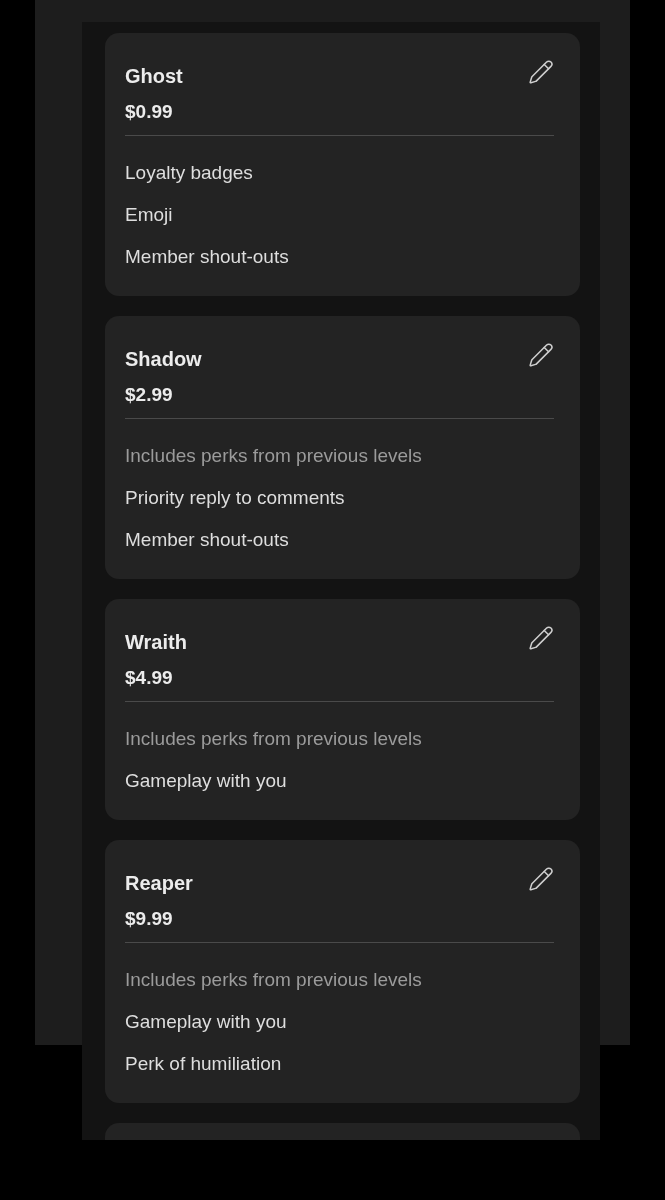  What do you see at coordinates (189, 173) in the screenshot?
I see `perk-item: Loyalty badges` at bounding box center [189, 173].